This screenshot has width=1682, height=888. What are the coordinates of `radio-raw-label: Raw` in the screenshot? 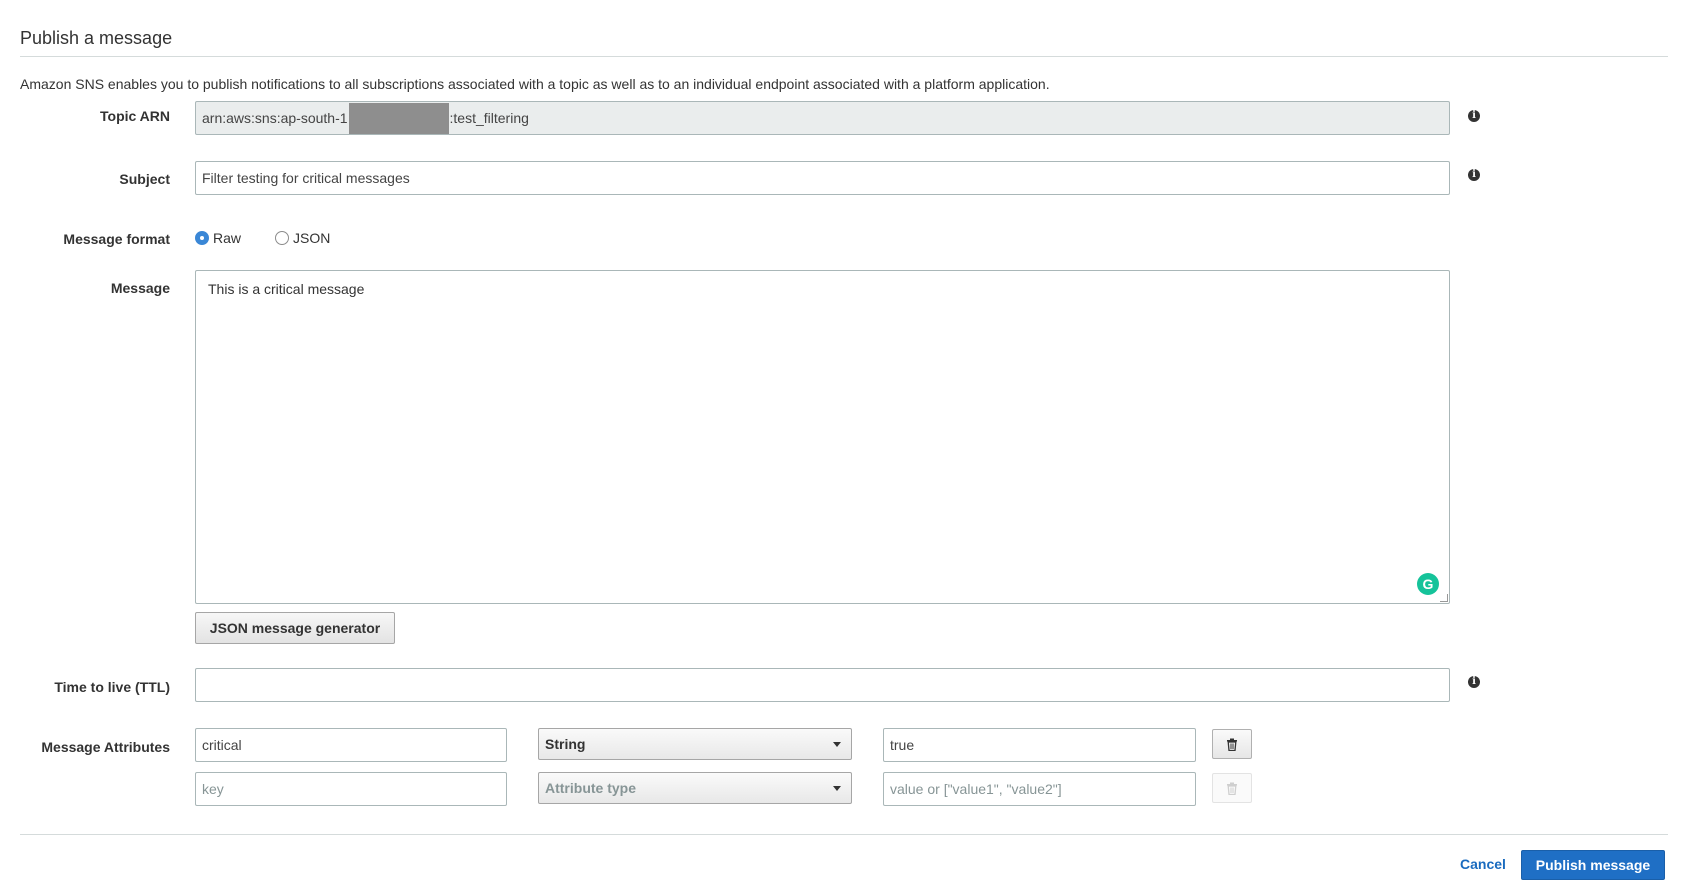 It's located at (227, 238).